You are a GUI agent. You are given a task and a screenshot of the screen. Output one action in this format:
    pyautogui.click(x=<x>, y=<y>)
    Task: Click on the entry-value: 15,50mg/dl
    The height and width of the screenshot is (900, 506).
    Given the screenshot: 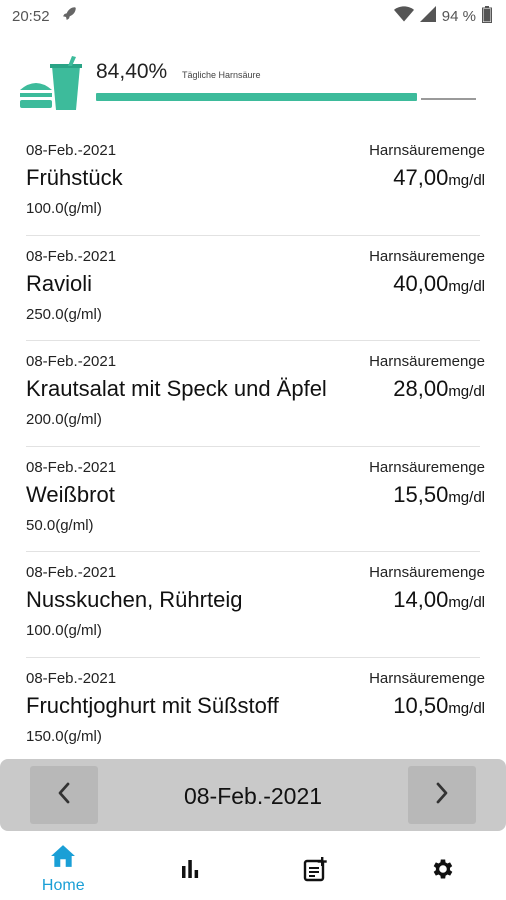 What is the action you would take?
    pyautogui.click(x=439, y=494)
    